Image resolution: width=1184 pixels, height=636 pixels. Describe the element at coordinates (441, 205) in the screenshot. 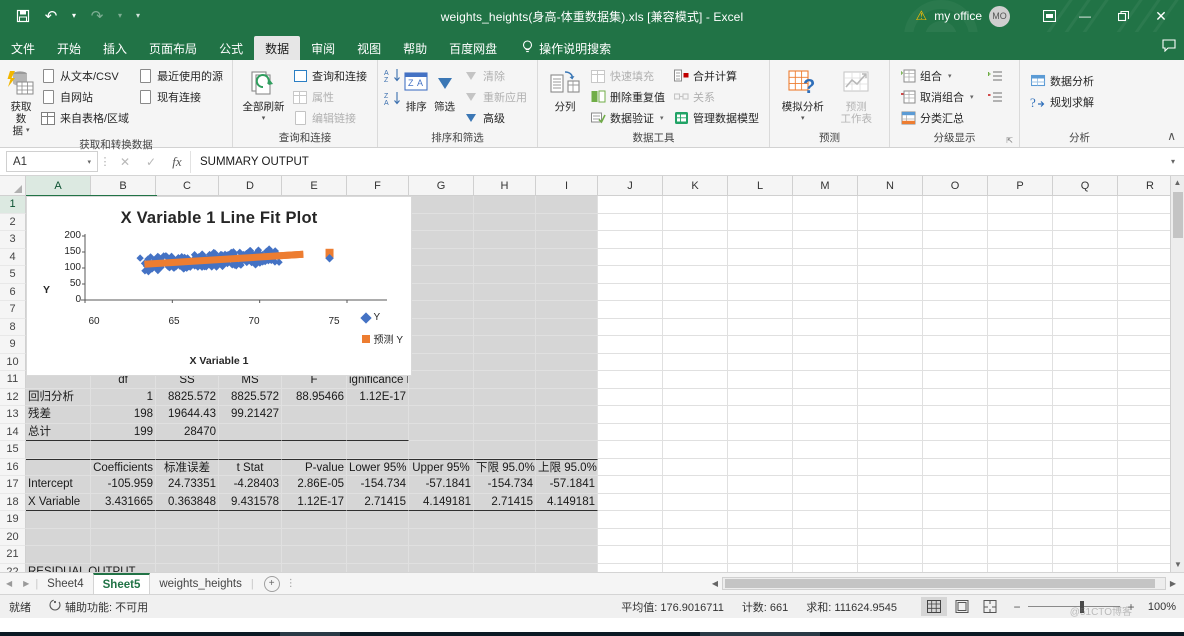

I see `cell-G1` at that location.